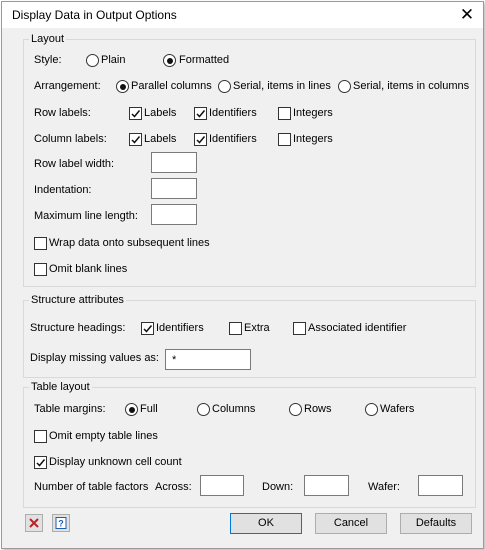 This screenshot has height=550, width=485. Describe the element at coordinates (74, 164) in the screenshot. I see `row-label-width-label: Row label width:` at that location.